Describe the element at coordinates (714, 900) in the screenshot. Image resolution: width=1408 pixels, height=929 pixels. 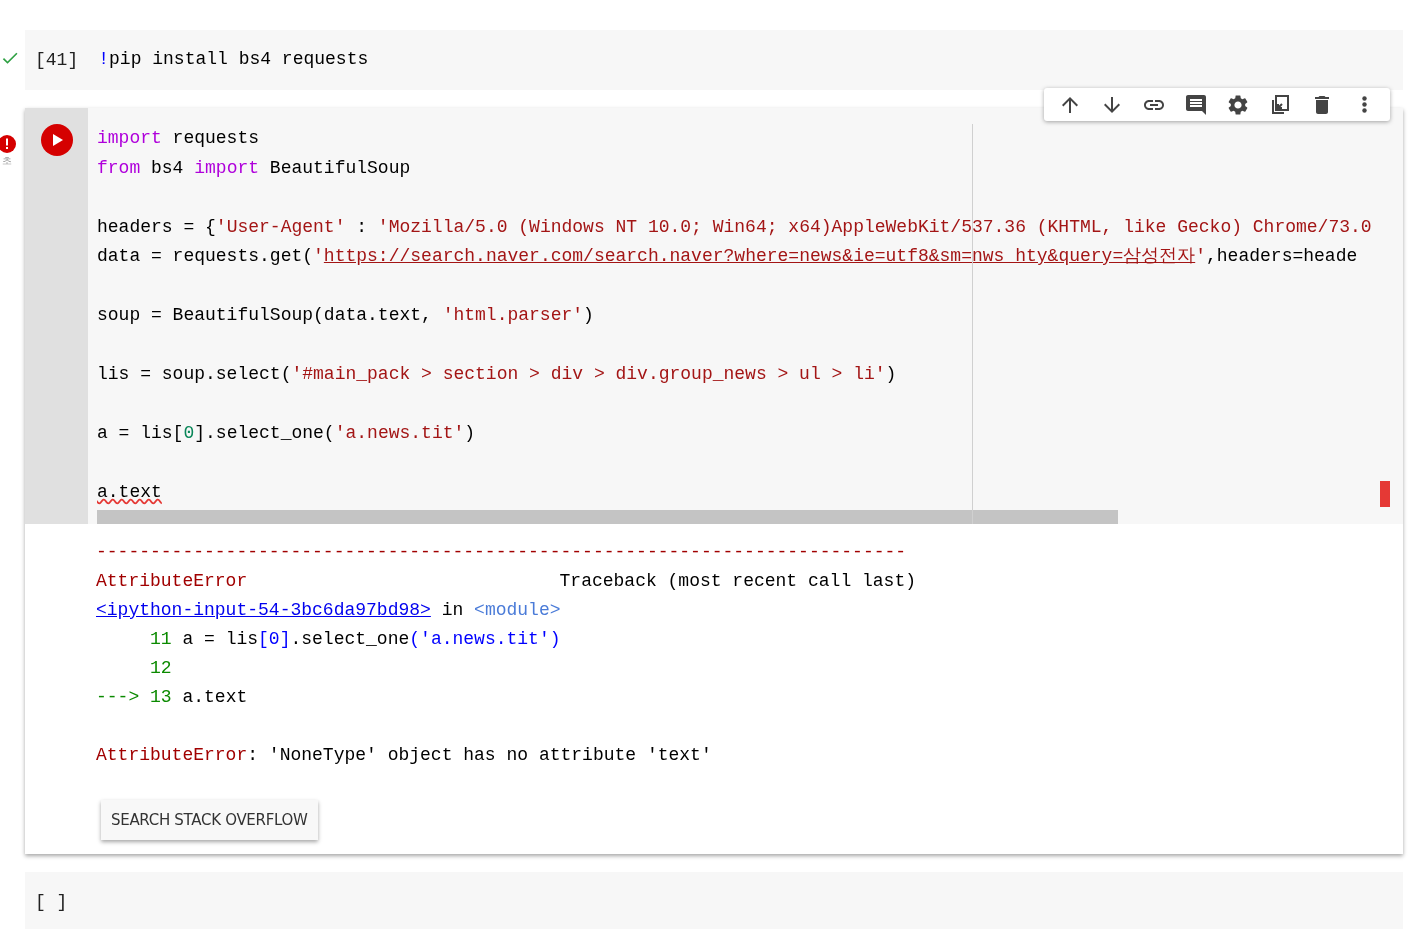
I see `code-cell: [ ]` at that location.